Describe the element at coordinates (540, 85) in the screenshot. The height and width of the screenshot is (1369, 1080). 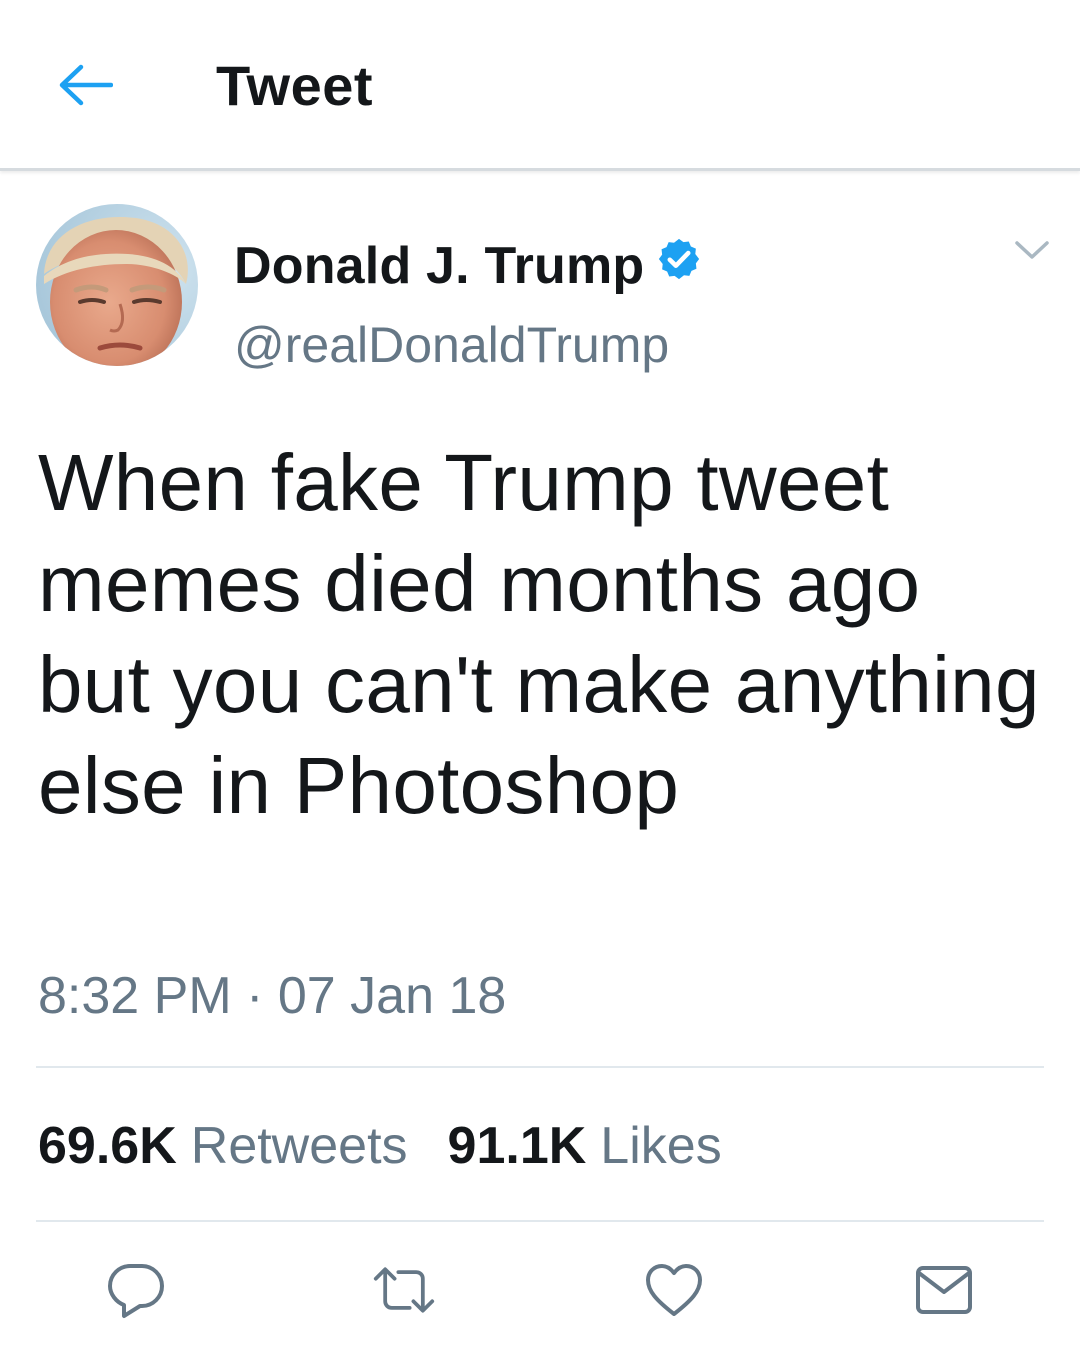
I see `top-bar: Tweet` at that location.